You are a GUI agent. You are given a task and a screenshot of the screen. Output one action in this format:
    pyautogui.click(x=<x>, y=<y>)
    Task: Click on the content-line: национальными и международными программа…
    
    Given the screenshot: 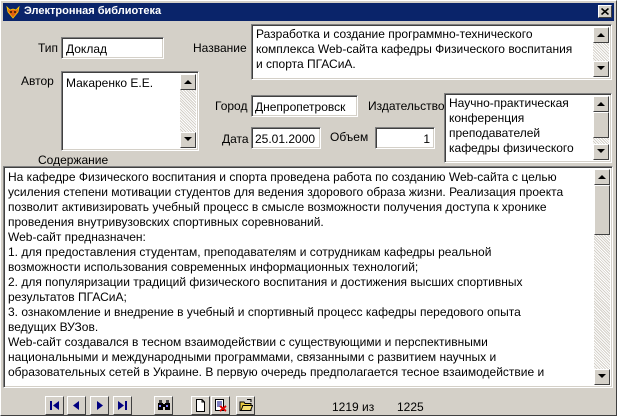 What is the action you would take?
    pyautogui.click(x=252, y=357)
    